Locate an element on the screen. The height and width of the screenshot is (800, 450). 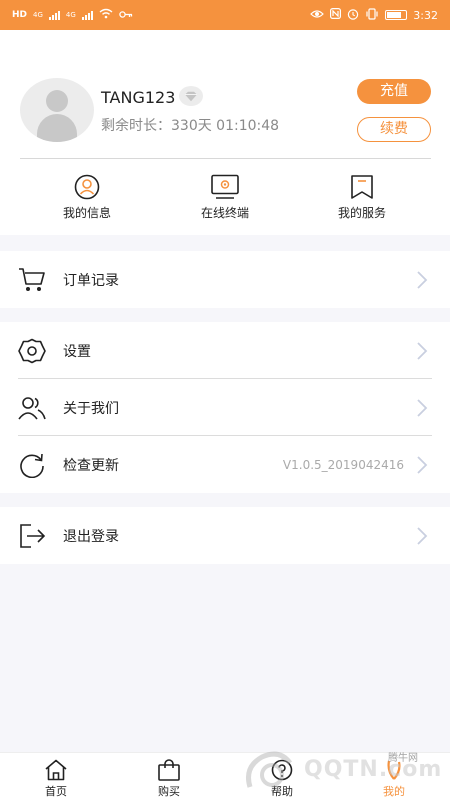
eye-icon is located at coordinates (317, 15).